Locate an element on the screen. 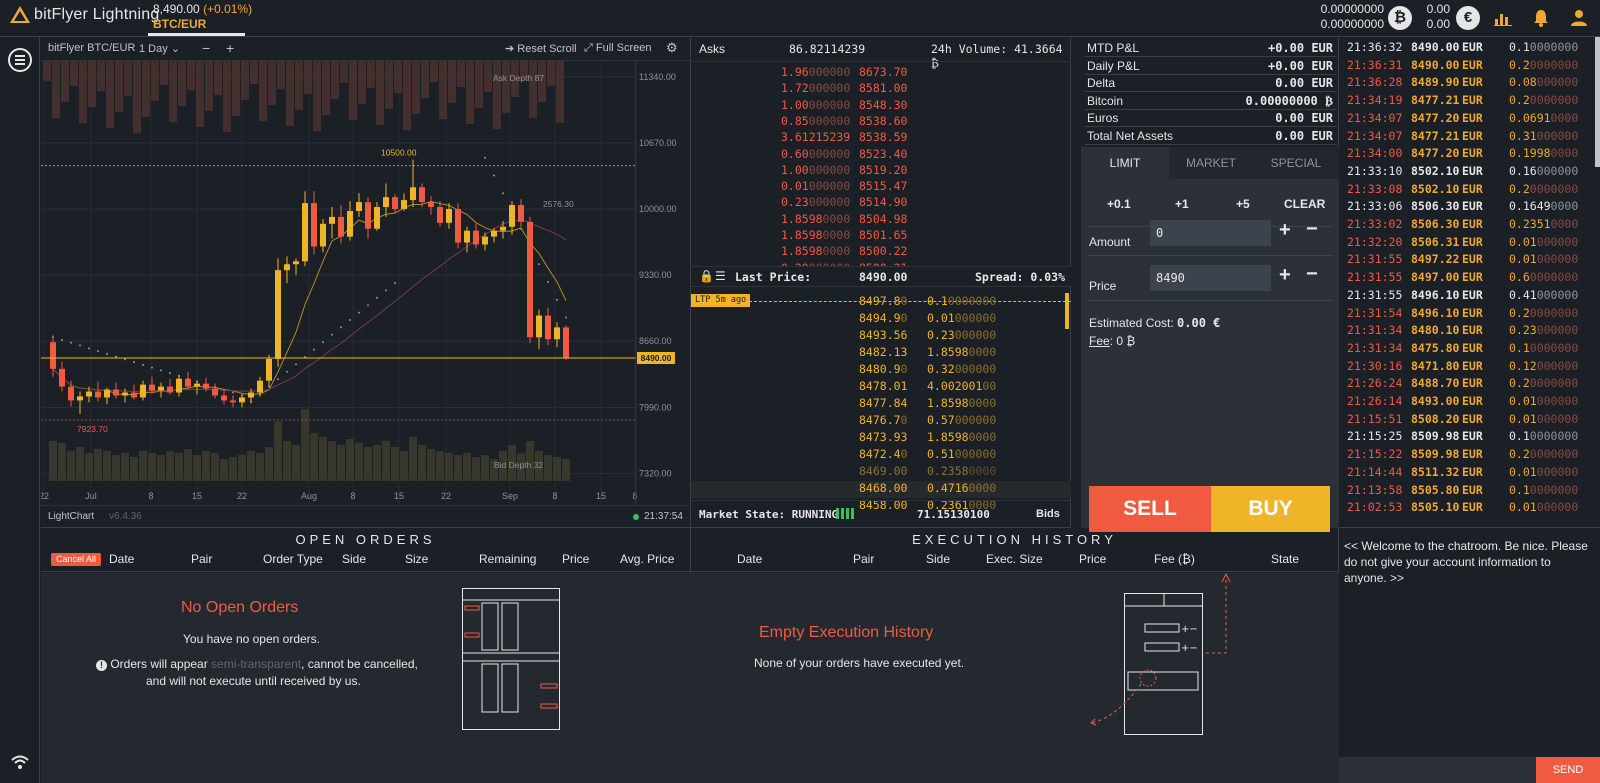  clear-button: CLEAR is located at coordinates (1304, 204).